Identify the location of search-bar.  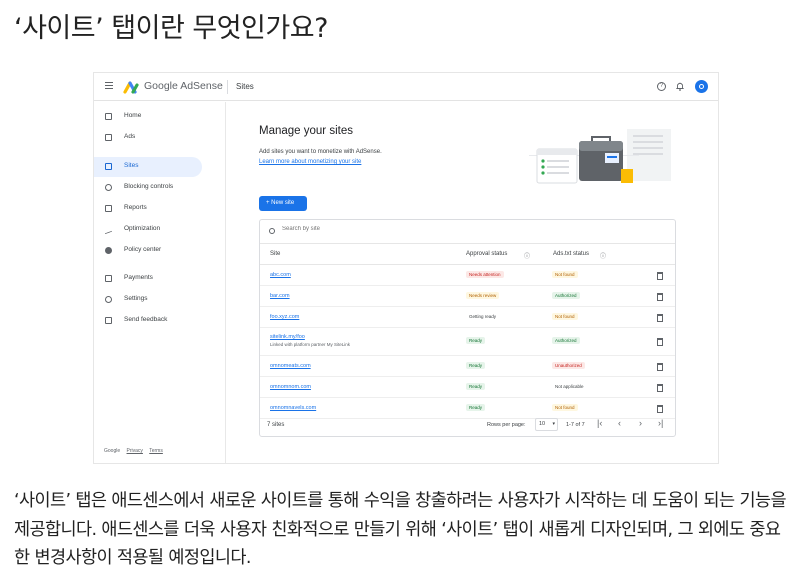
(467, 232).